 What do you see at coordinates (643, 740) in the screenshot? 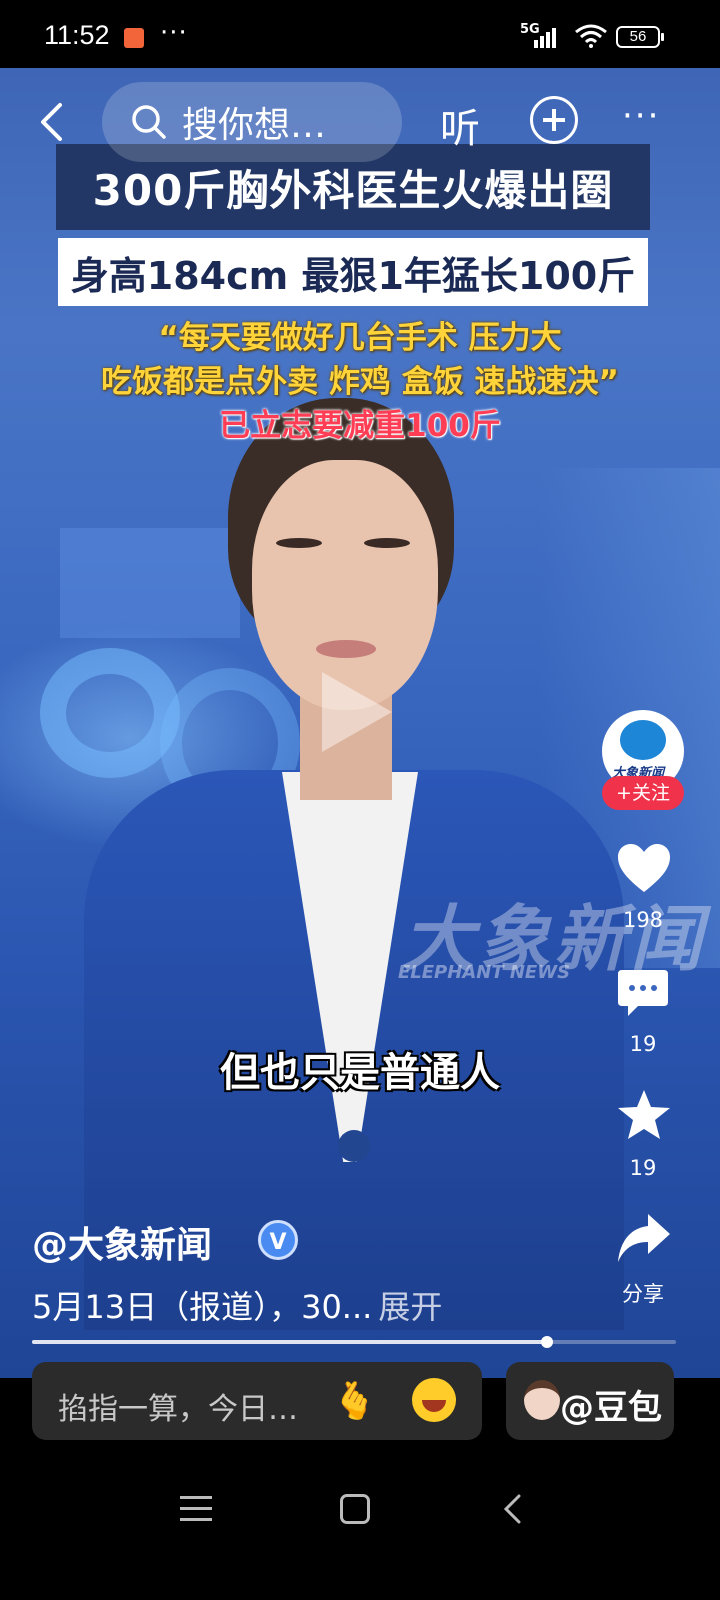
I see `elephant-logo-icon` at bounding box center [643, 740].